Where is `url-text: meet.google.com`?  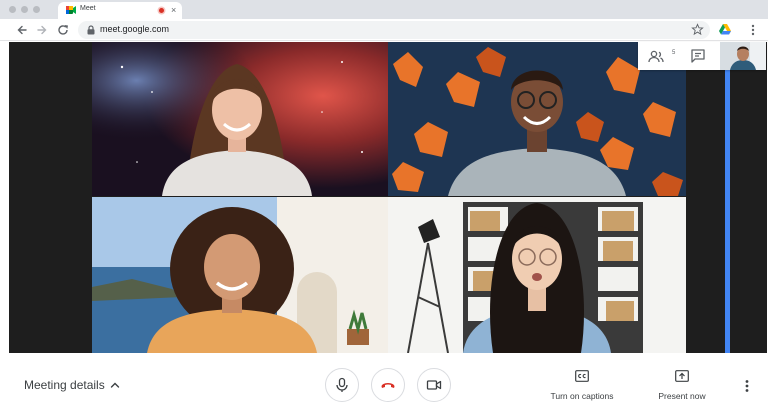 url-text: meet.google.com is located at coordinates (135, 29).